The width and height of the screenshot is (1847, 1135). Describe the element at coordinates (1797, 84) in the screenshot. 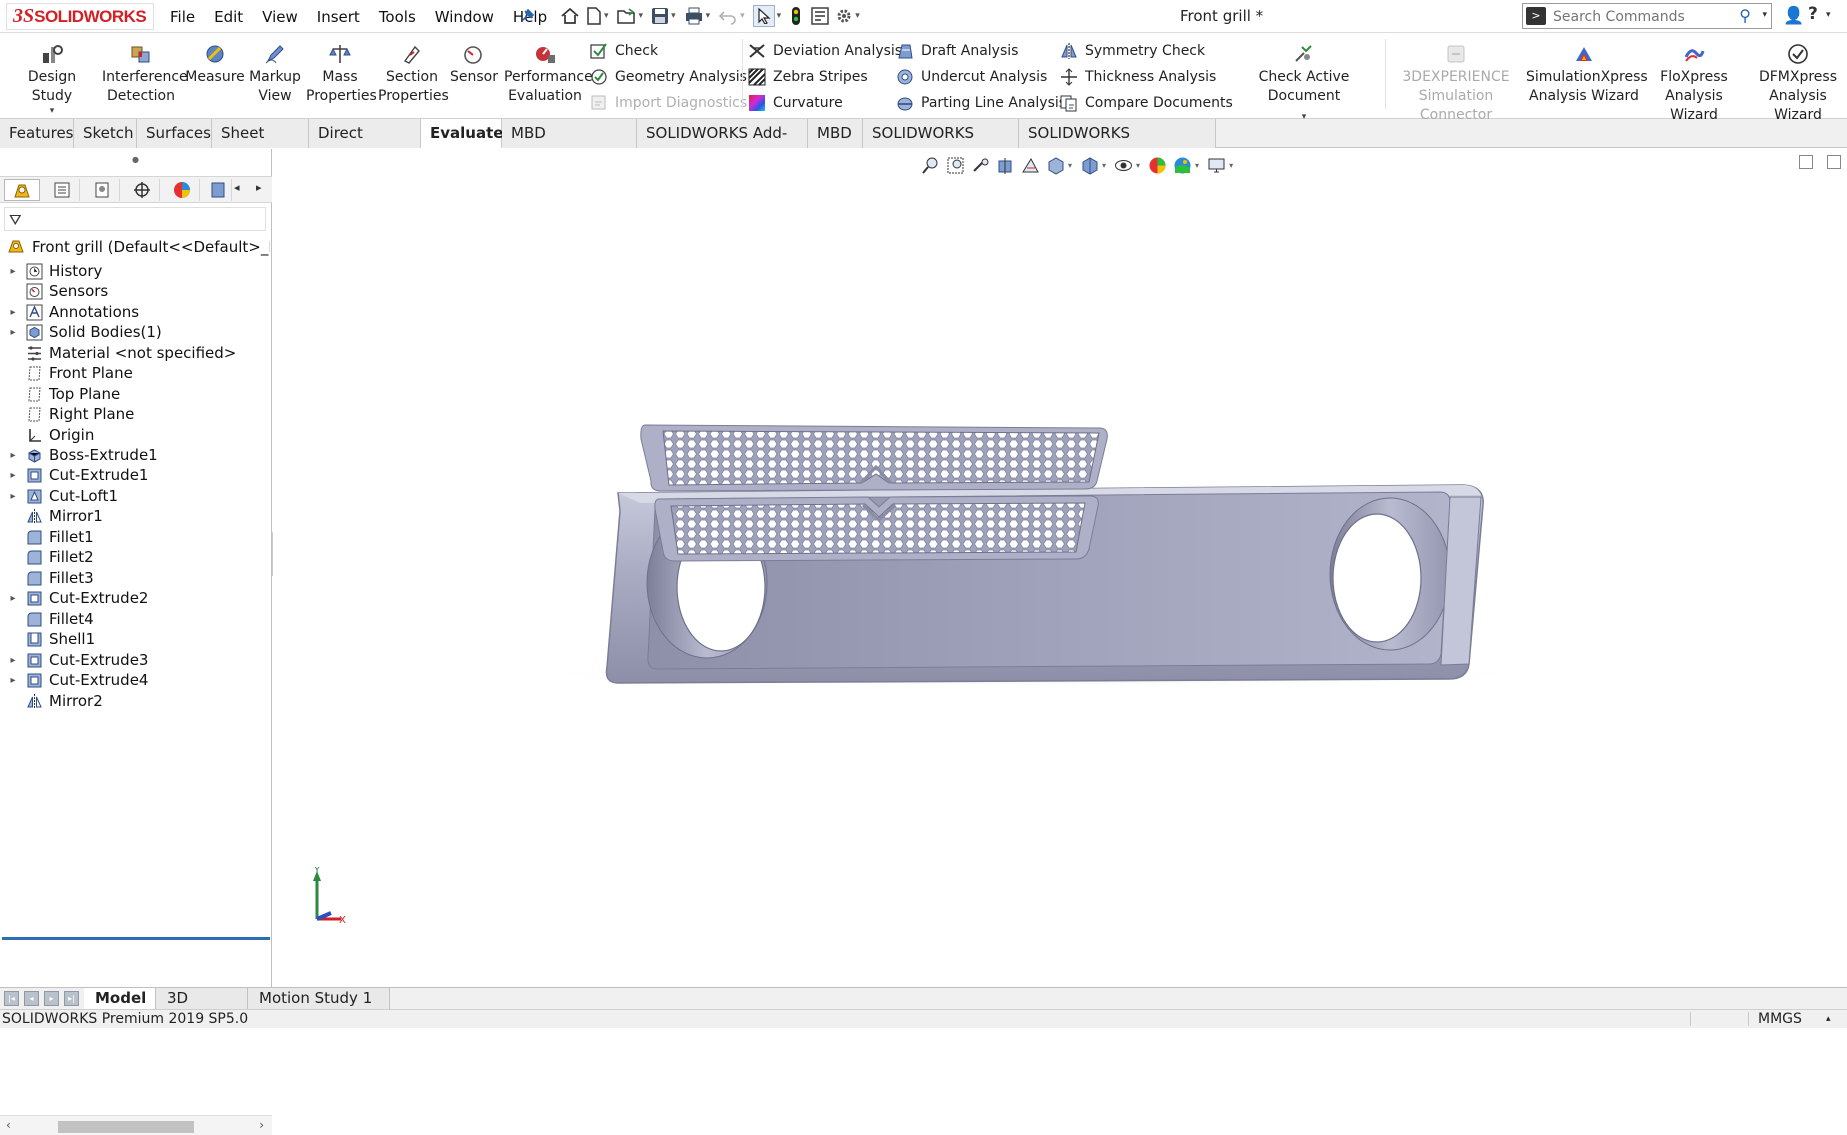

I see `dfmxpress-analysis-wizard-button: DFMXpress Analysis Wizard` at that location.